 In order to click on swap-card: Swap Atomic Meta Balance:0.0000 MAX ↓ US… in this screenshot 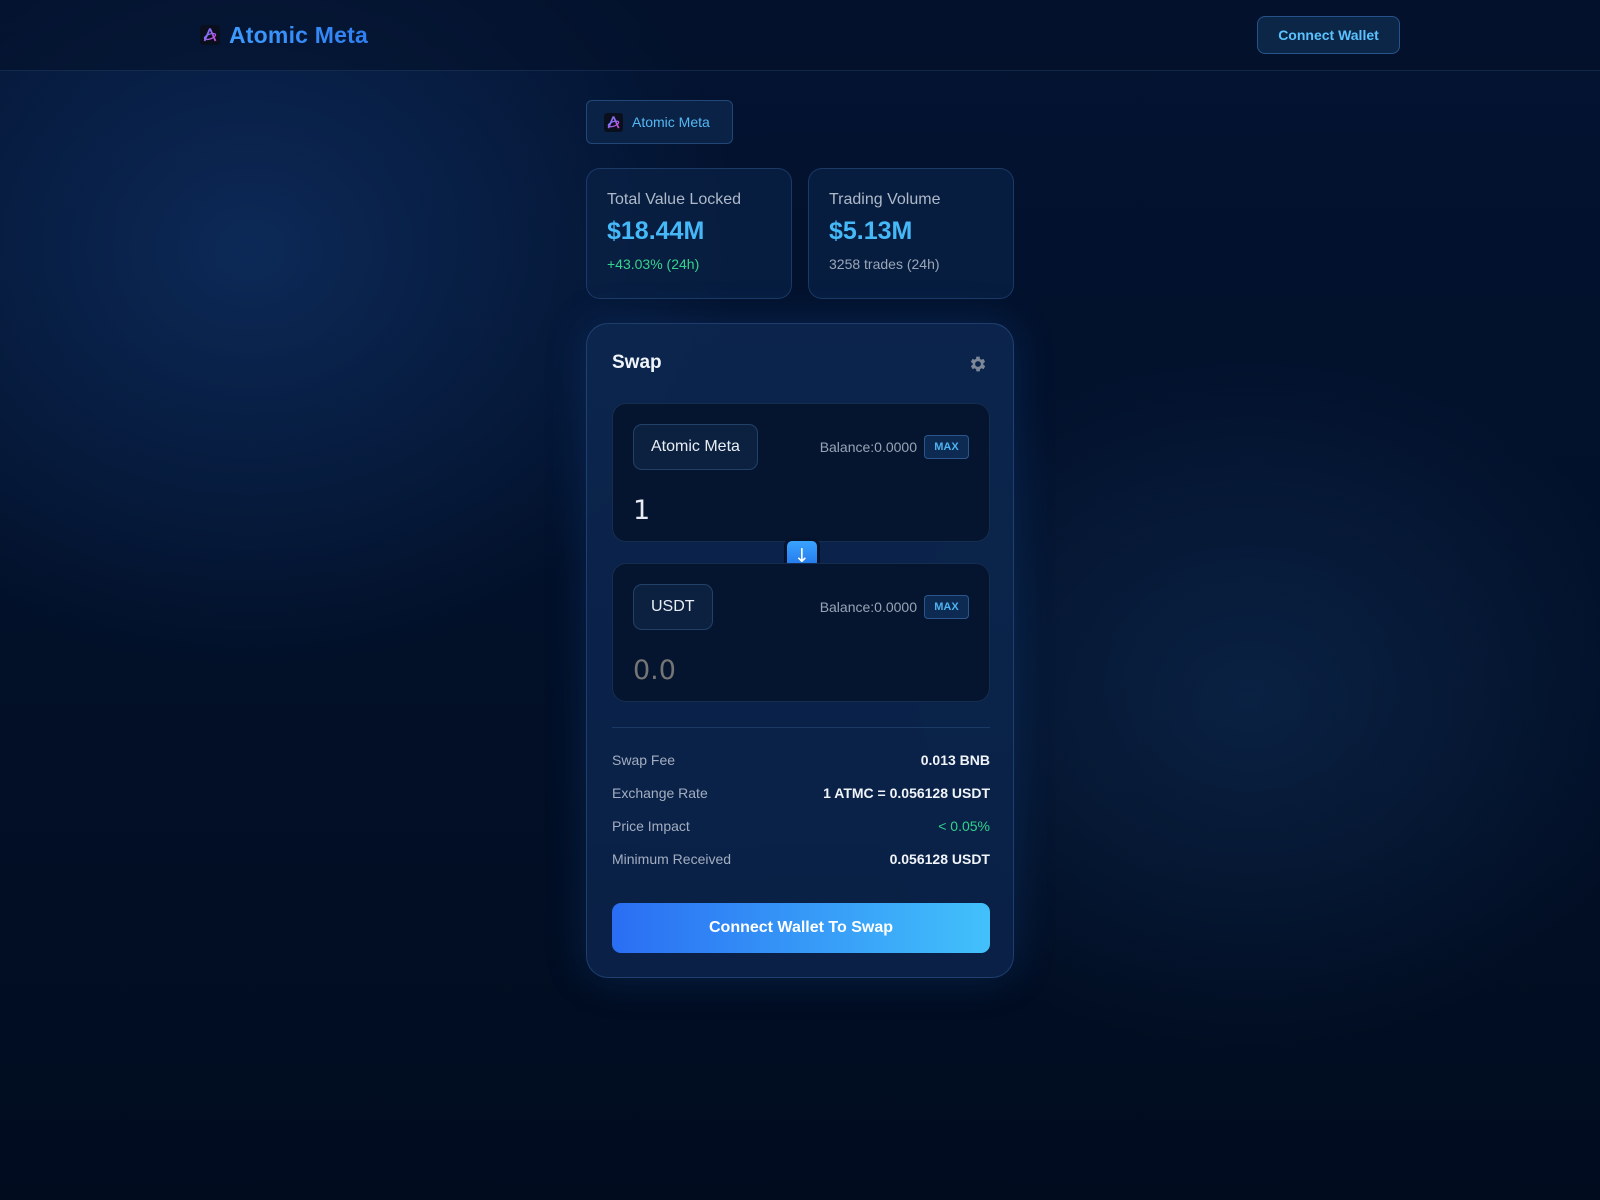, I will do `click(800, 650)`.